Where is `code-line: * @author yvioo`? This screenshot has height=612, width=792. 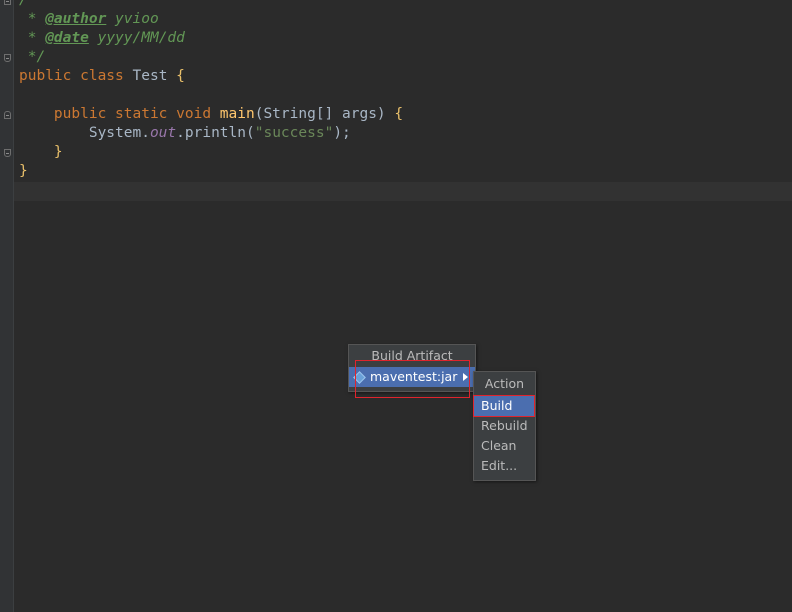
code-line: * @author yvioo is located at coordinates (89, 19).